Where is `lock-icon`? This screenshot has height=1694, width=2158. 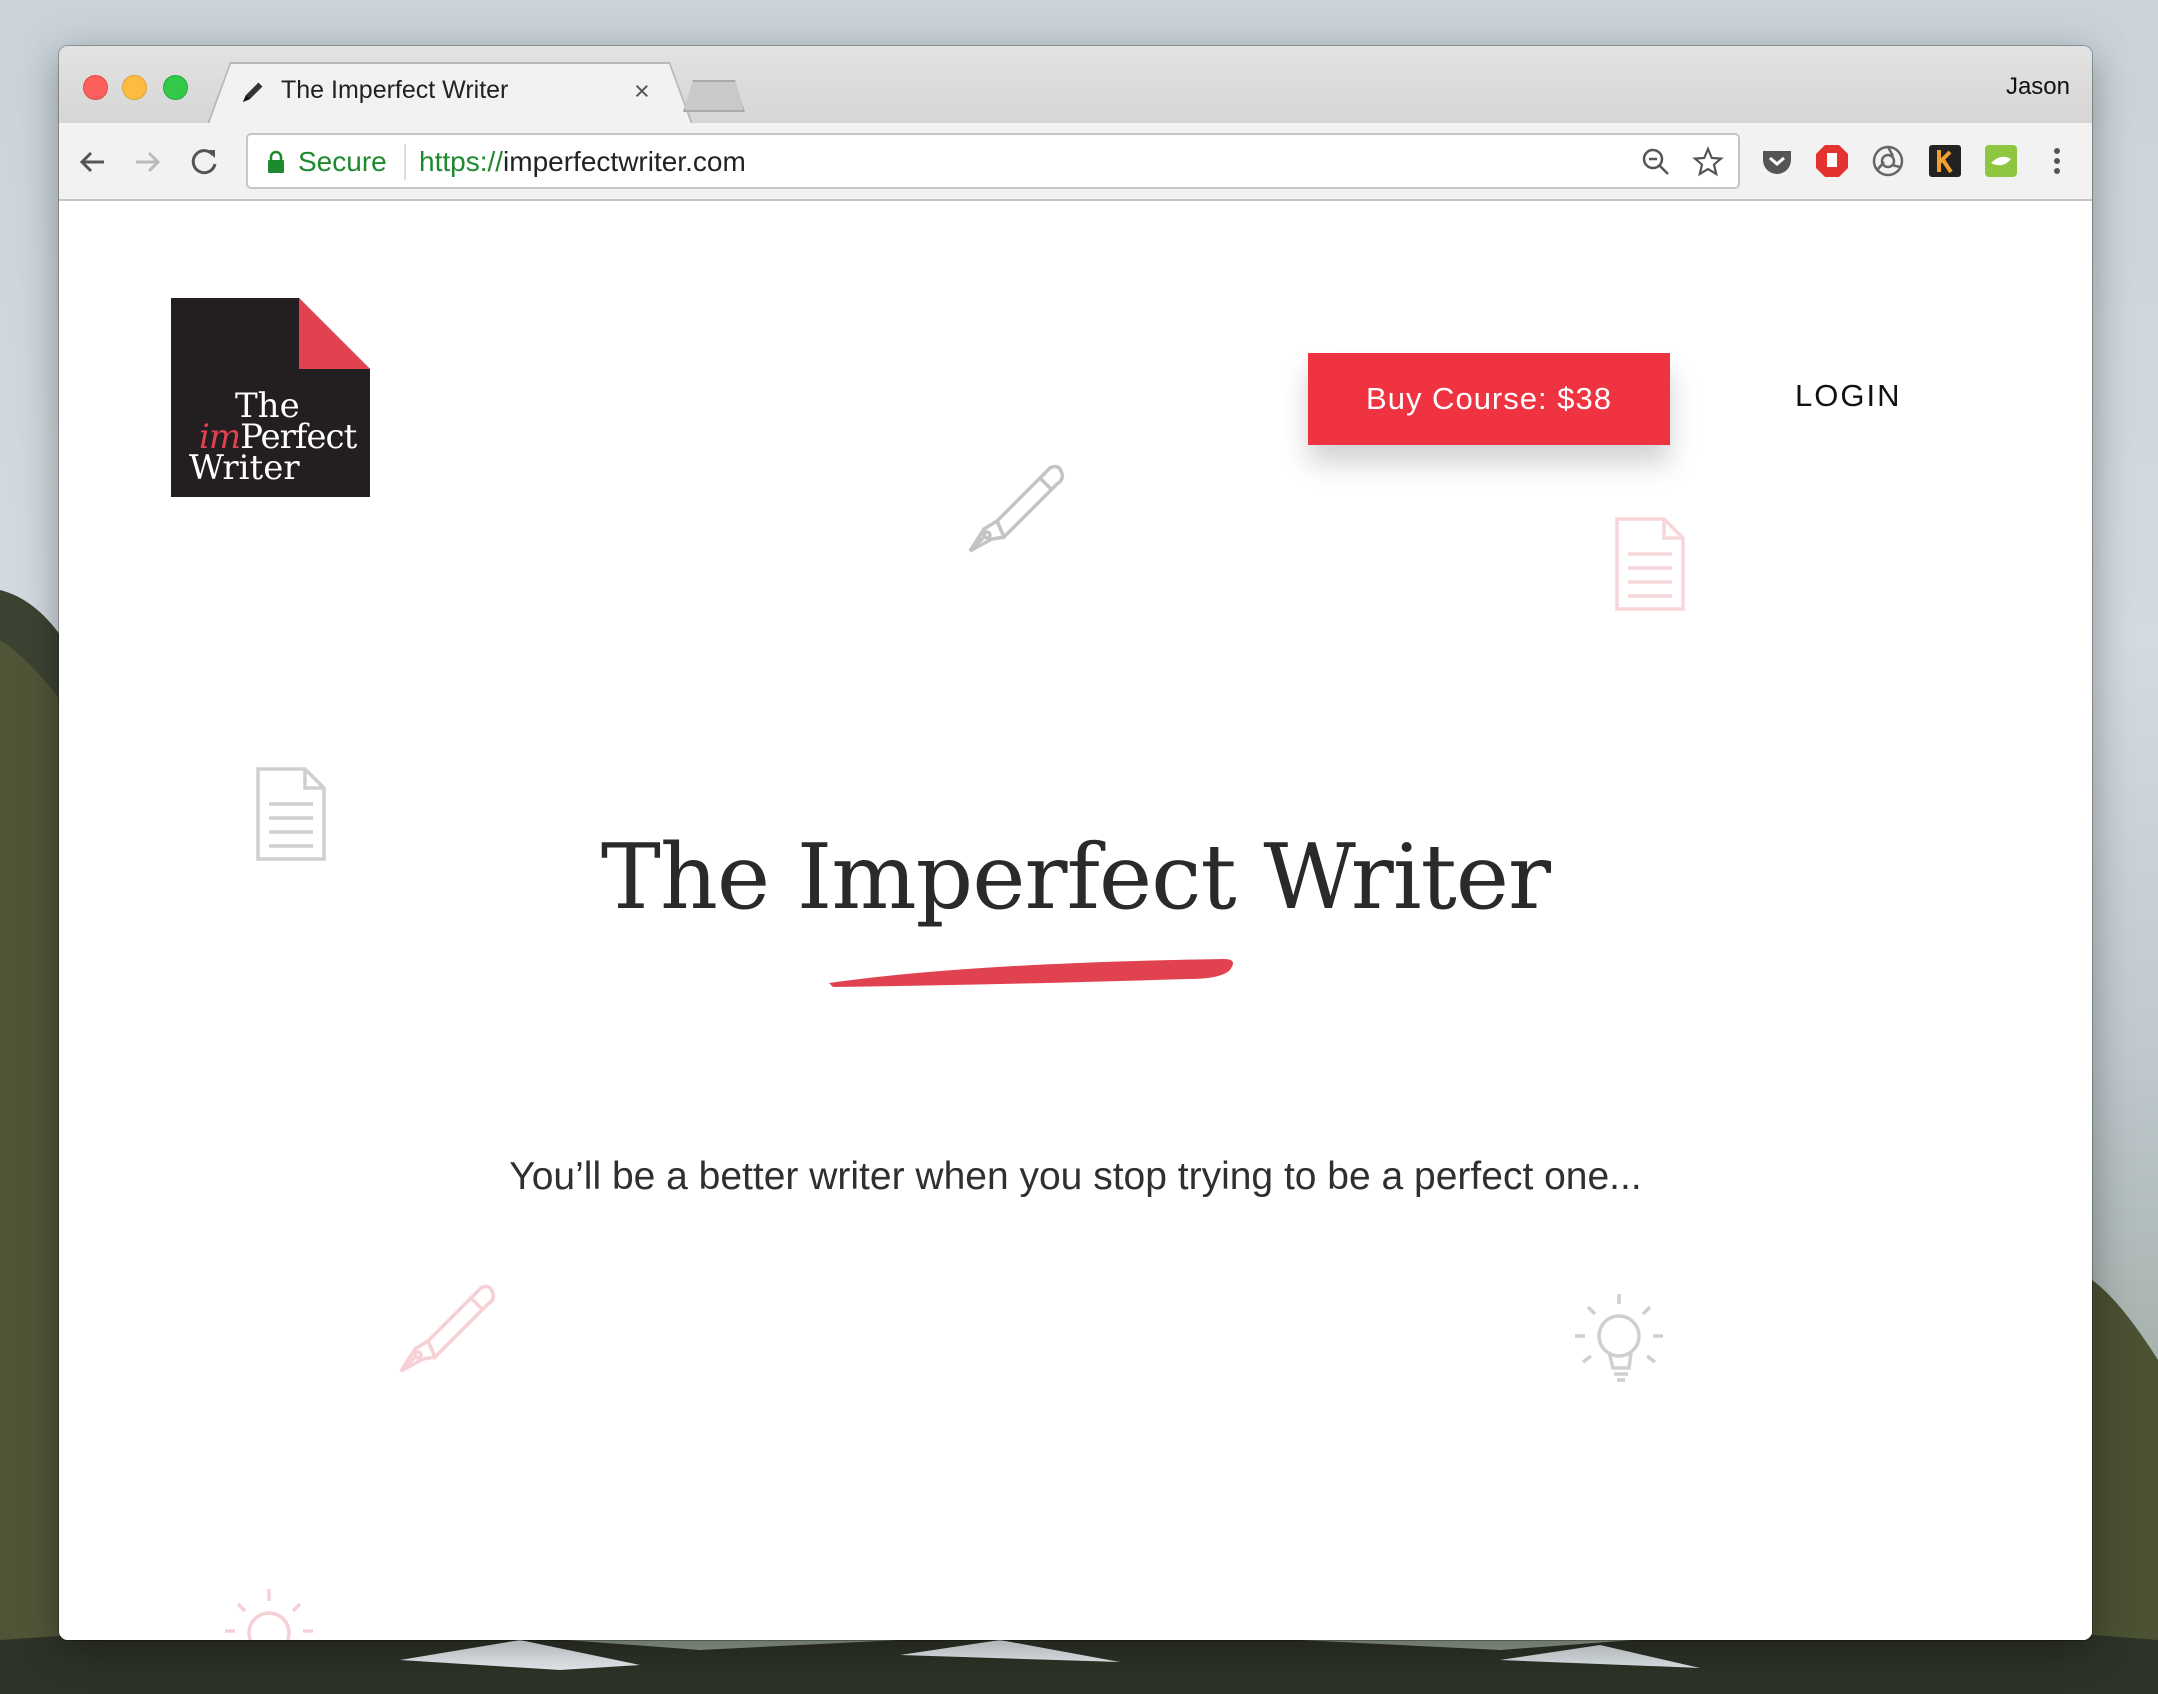
lock-icon is located at coordinates (276, 161).